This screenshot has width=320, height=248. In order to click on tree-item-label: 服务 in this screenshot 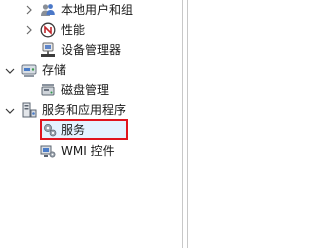, I will do `click(73, 130)`.